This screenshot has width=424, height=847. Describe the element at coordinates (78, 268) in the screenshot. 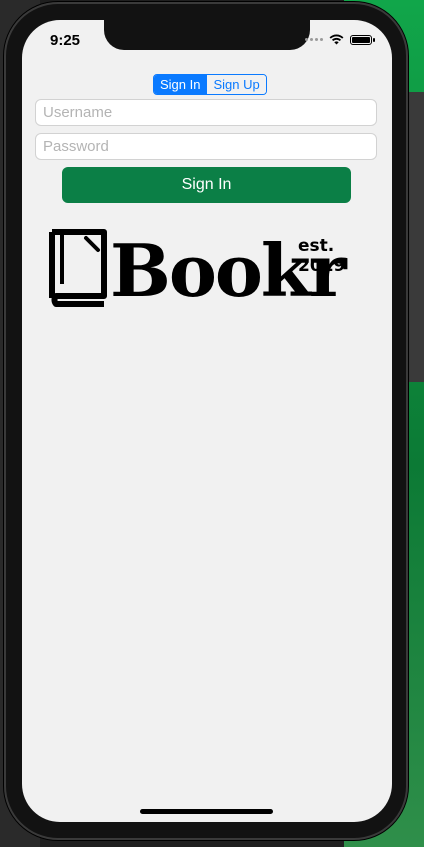

I see `book-icon` at that location.